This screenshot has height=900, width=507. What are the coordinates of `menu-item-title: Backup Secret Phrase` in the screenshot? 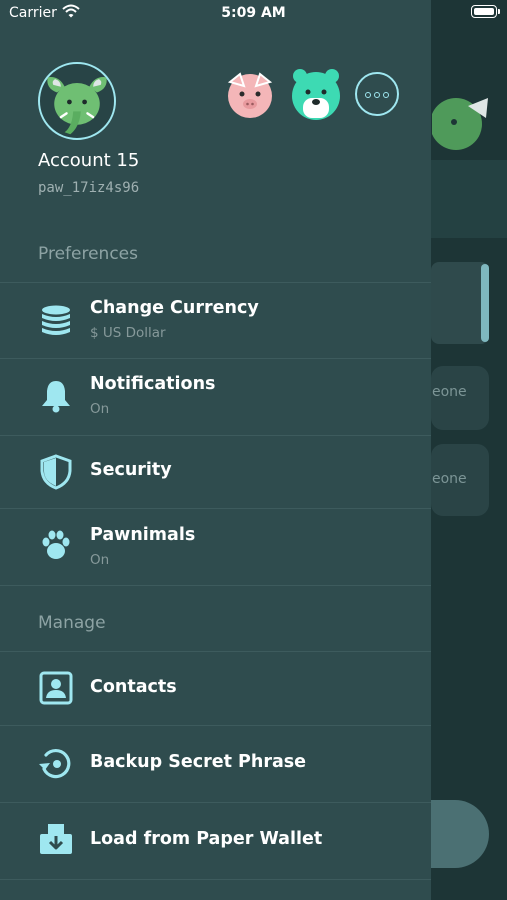 It's located at (198, 762).